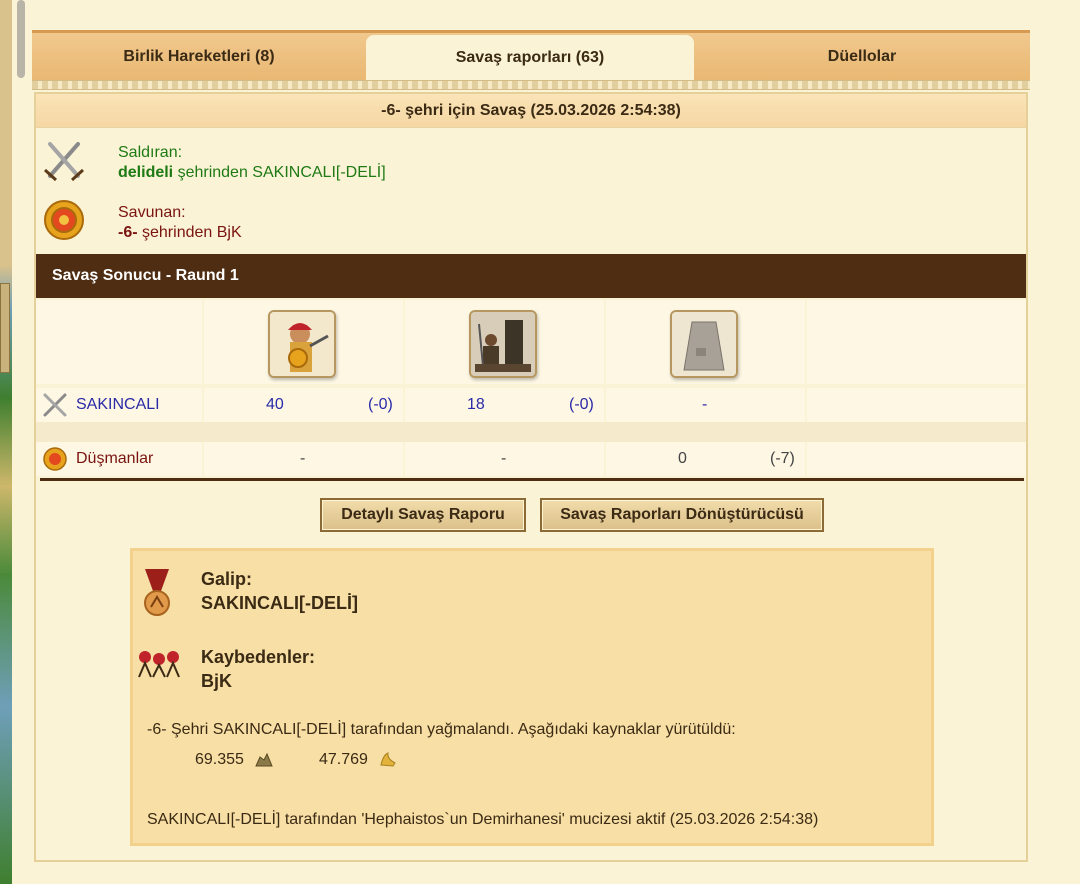  Describe the element at coordinates (118, 405) in the screenshot. I see `attacker-row-label: SAKINCALI` at that location.